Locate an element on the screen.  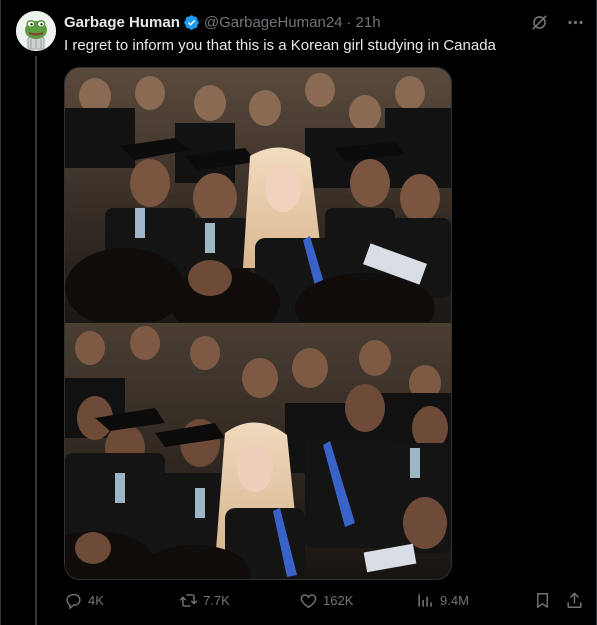
frame-border-left is located at coordinates (0, 312).